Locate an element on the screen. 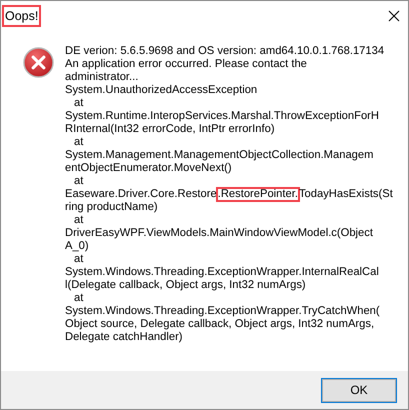 This screenshot has height=410, width=409. message-line: An application error occurred. Please contact the is located at coordinates (186, 64).